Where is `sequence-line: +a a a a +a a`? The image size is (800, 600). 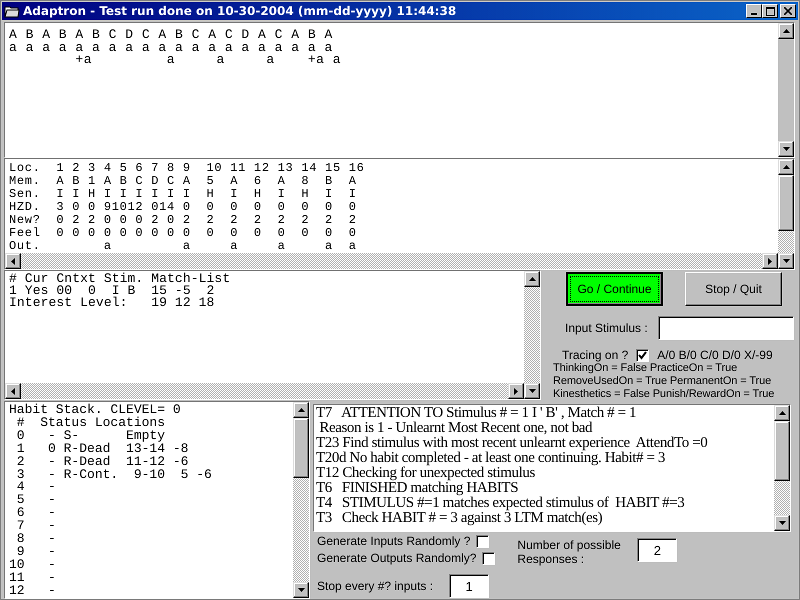
sequence-line: +a a a a +a a is located at coordinates (208, 60).